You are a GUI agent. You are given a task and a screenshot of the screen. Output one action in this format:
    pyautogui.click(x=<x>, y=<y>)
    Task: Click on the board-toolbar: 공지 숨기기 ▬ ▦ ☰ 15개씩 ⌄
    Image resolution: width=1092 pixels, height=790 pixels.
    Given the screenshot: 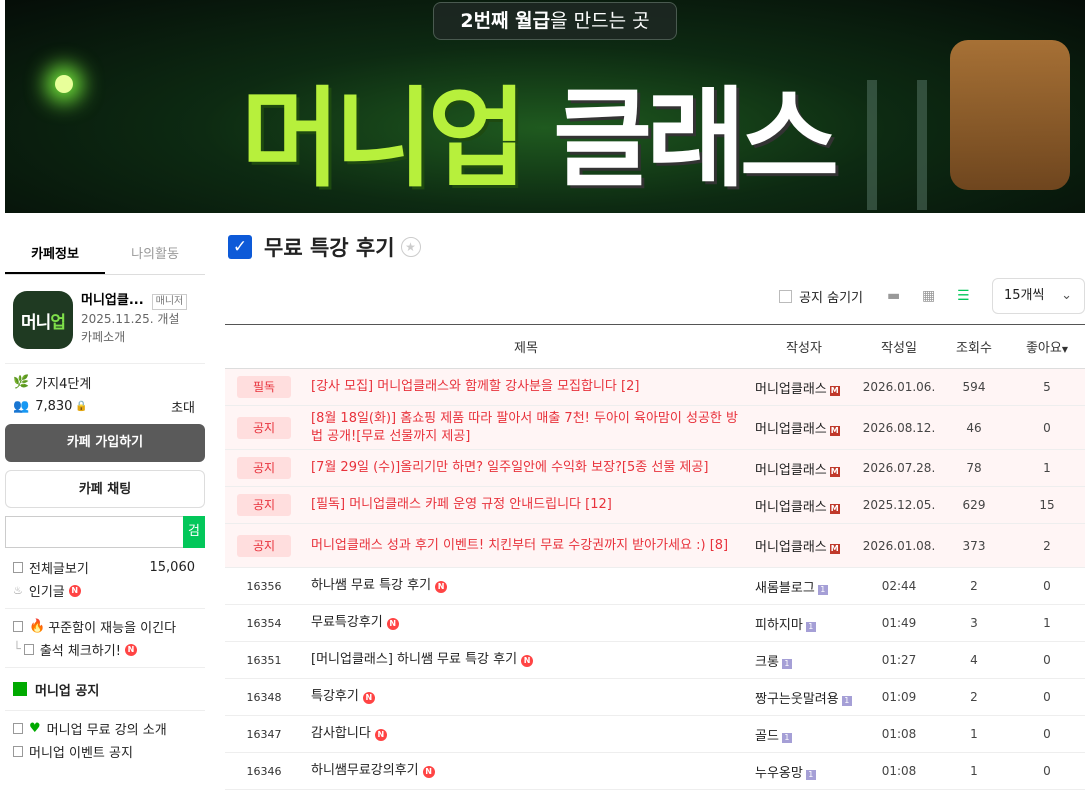 What is the action you would take?
    pyautogui.click(x=655, y=296)
    